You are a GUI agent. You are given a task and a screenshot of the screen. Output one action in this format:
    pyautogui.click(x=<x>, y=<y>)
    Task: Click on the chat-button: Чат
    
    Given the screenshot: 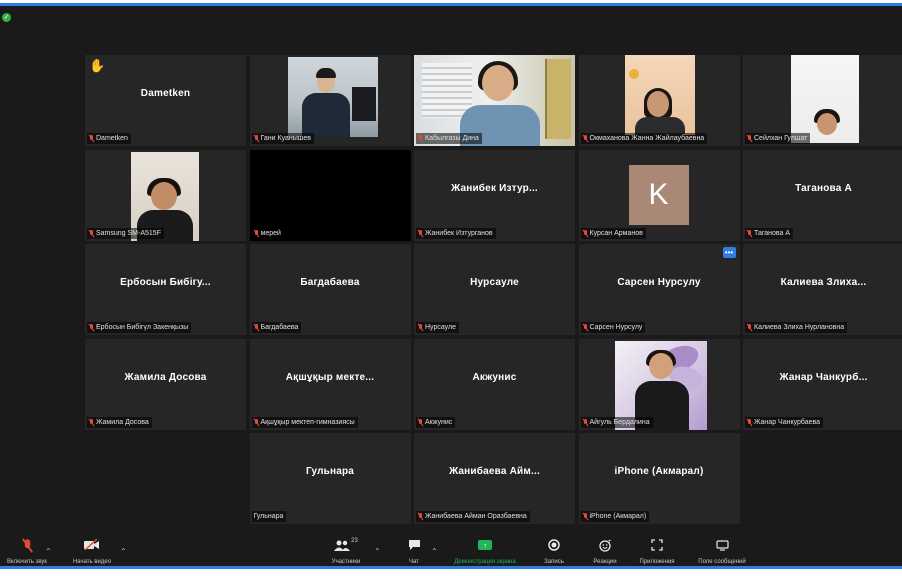 What is the action you would take?
    pyautogui.click(x=414, y=554)
    